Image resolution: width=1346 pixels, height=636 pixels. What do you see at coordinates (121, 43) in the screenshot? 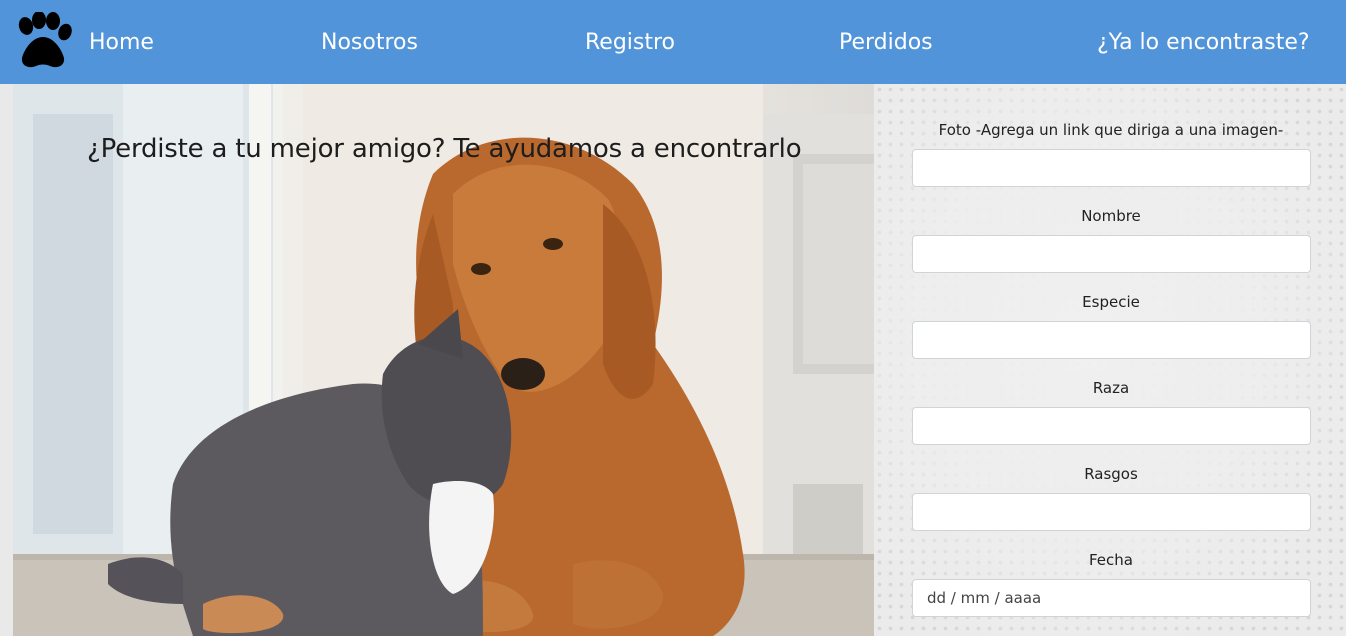
I see `nav-home-link: Home` at bounding box center [121, 43].